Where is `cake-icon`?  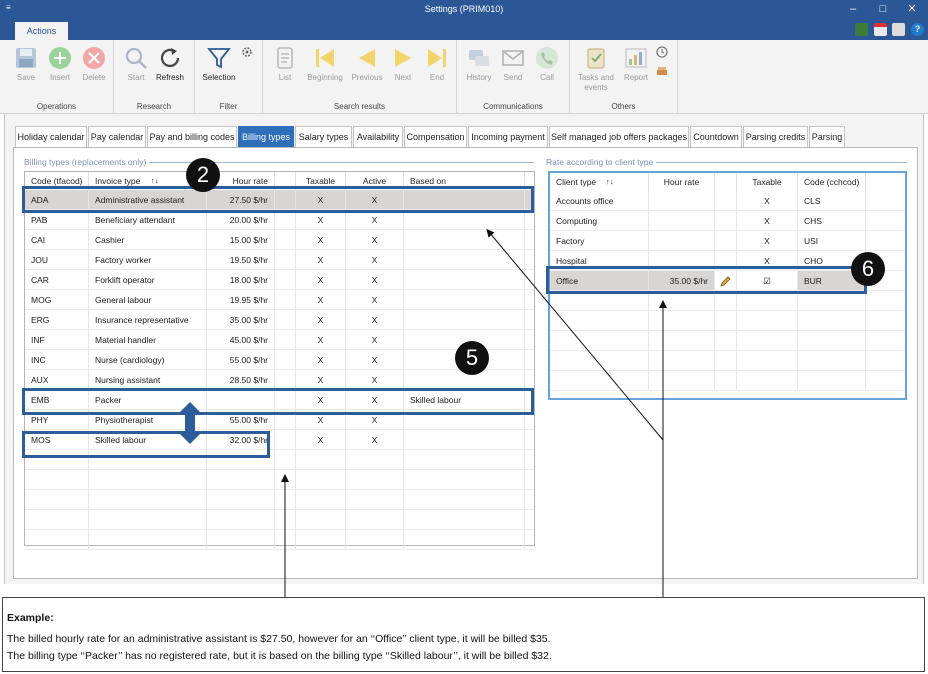
cake-icon is located at coordinates (662, 70).